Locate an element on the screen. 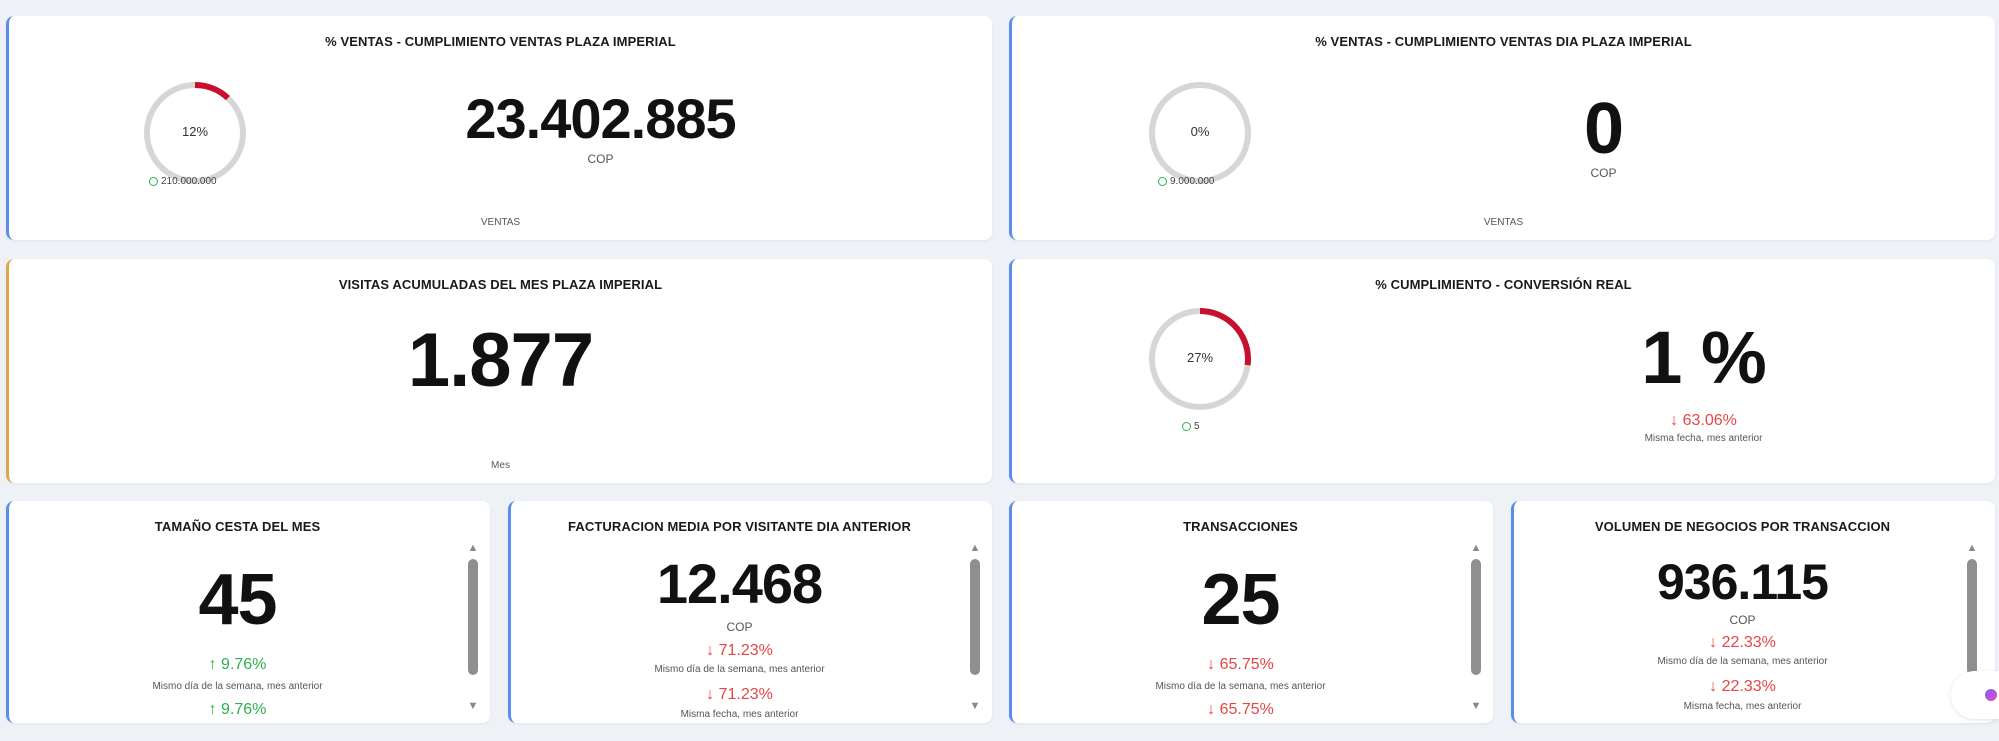  delta-same-date: ↓ 71.23% is located at coordinates (739, 694).